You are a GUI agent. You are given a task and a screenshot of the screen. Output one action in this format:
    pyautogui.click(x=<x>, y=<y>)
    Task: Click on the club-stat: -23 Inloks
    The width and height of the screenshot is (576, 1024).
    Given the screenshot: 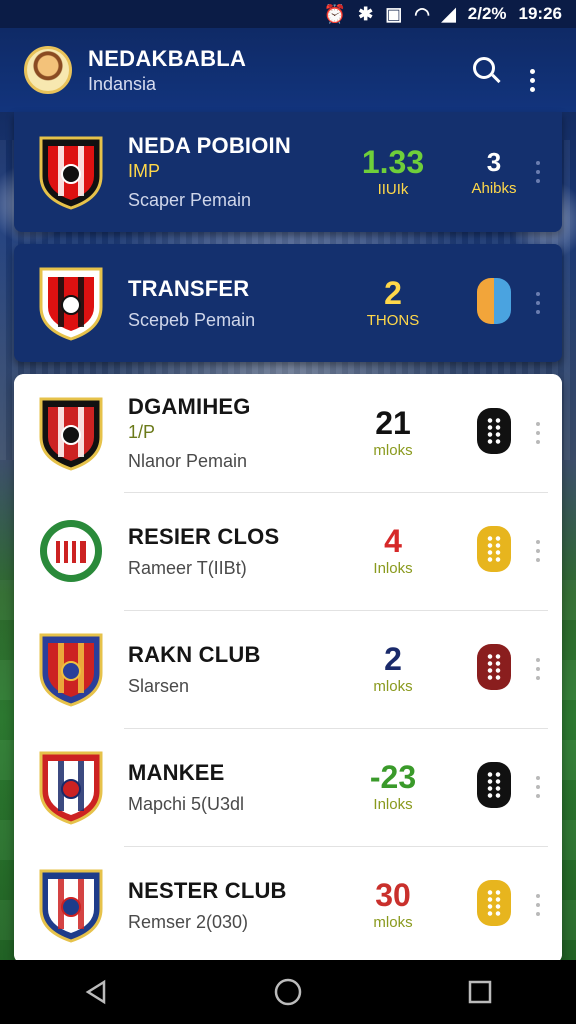 What is the action you would take?
    pyautogui.click(x=393, y=786)
    